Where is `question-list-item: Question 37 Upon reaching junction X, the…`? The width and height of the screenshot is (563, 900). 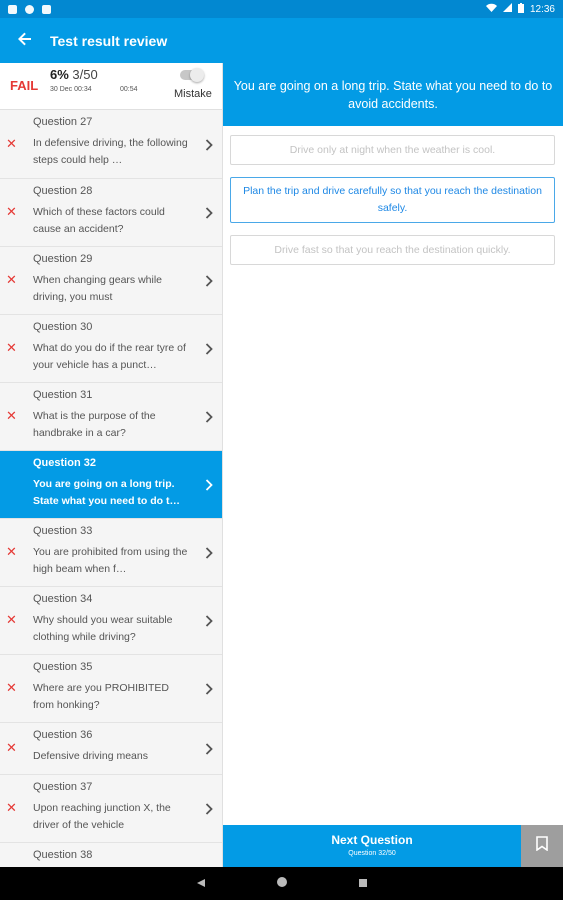
question-list-item: Question 37 Upon reaching junction X, the… is located at coordinates (111, 809).